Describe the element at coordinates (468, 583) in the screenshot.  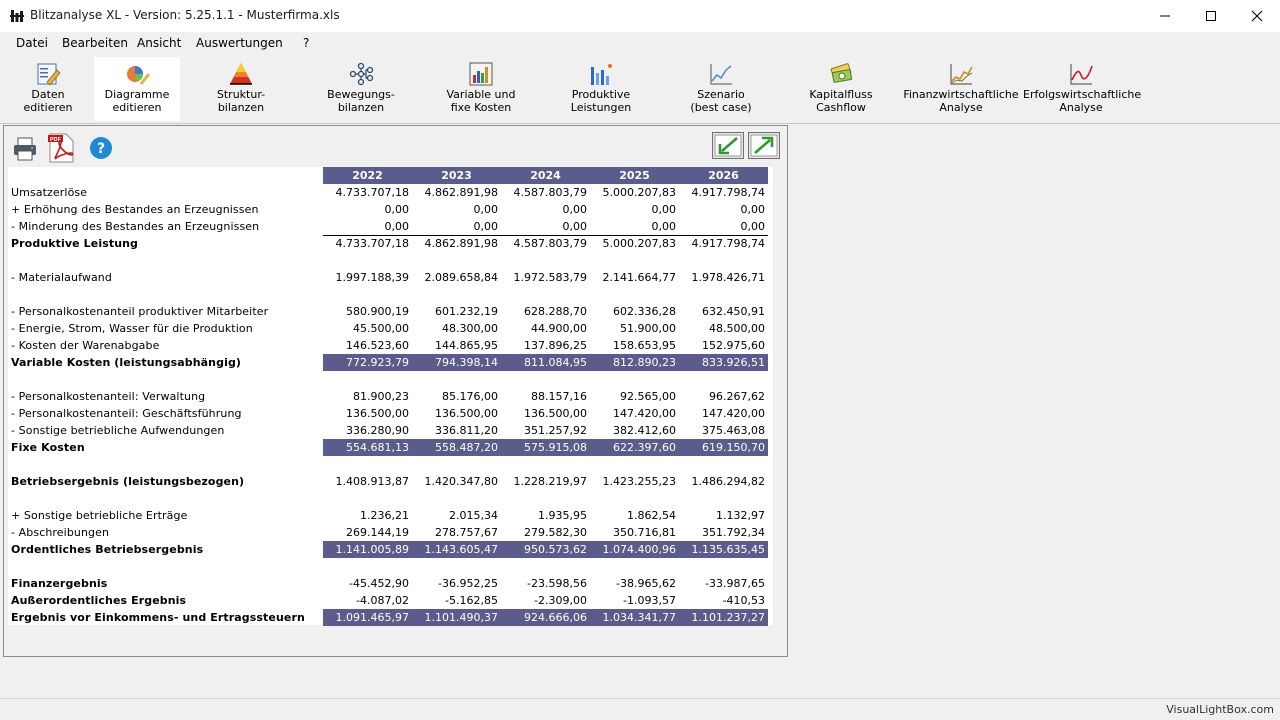
I see `cell-value: -36.952,25` at that location.